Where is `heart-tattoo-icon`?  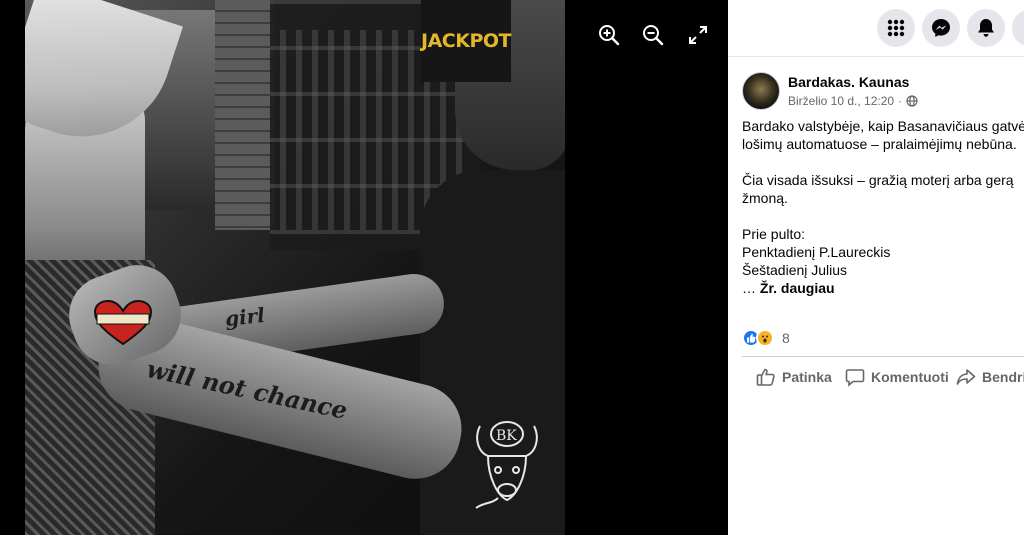
heart-tattoo-icon is located at coordinates (123, 323).